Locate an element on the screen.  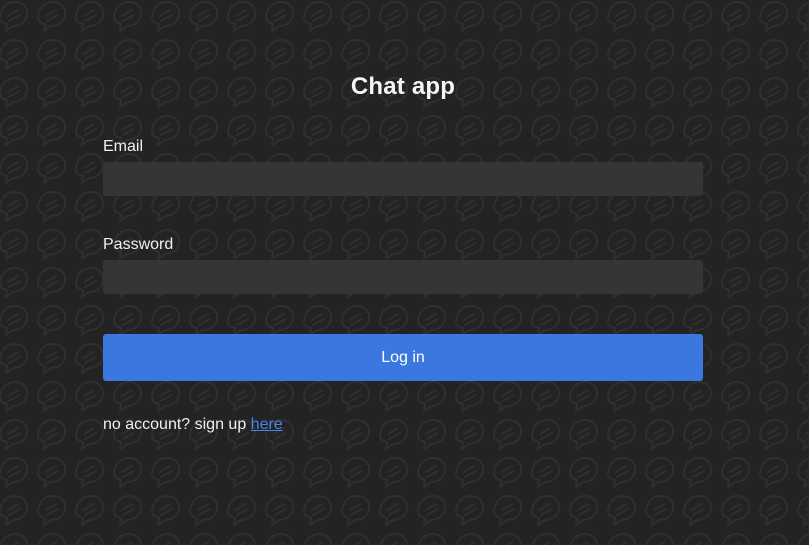
login-button: Log in is located at coordinates (403, 357).